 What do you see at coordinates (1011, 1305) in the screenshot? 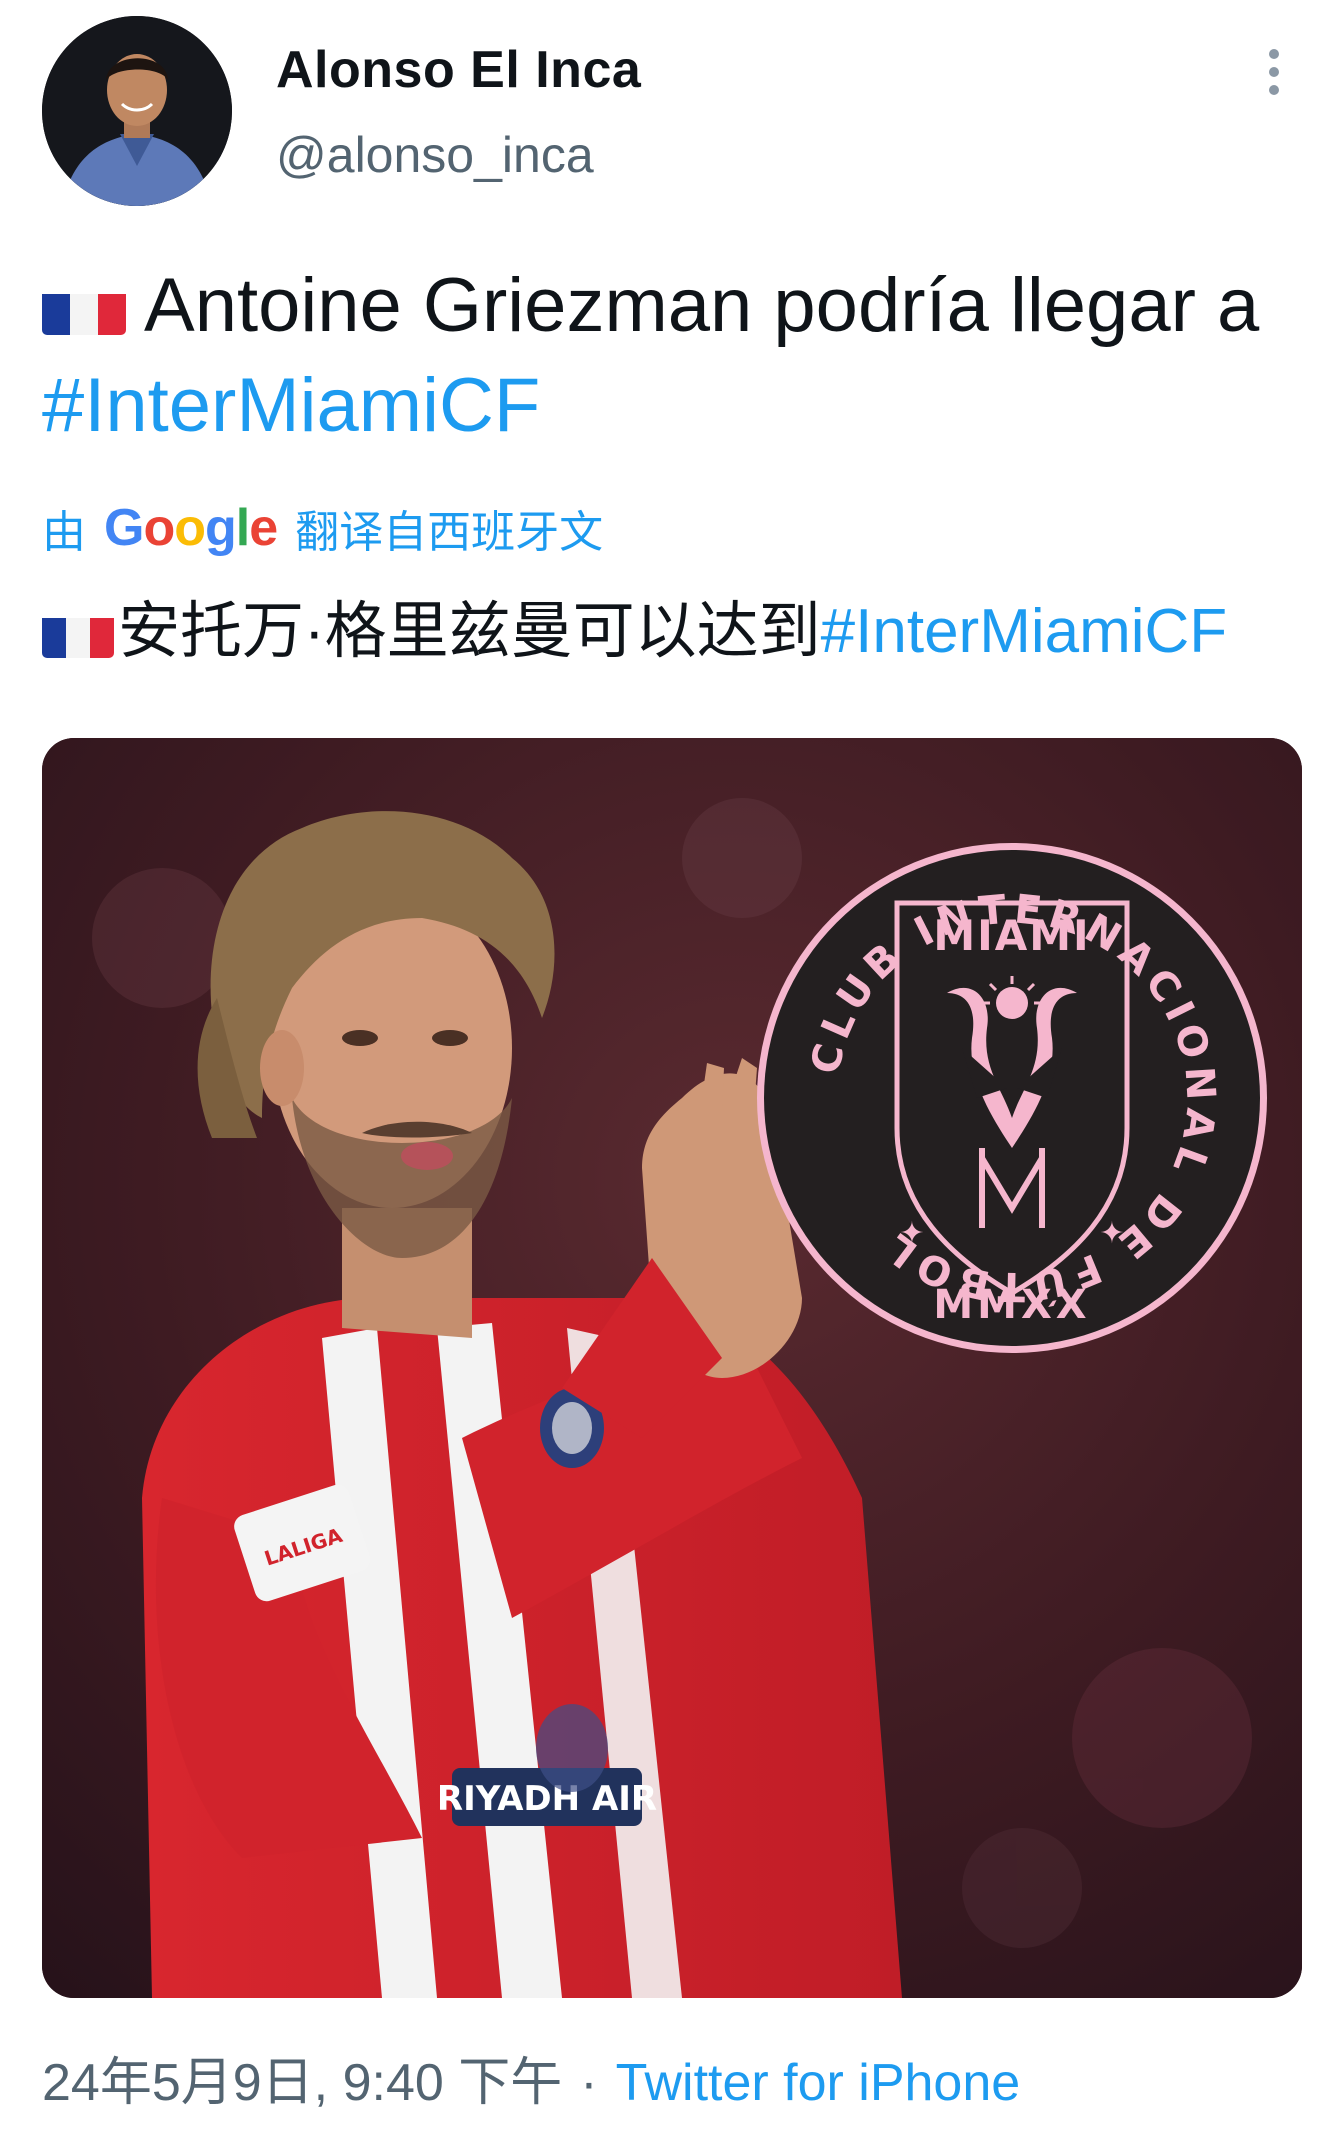
I see `svg-text: MMXX` at bounding box center [1011, 1305].